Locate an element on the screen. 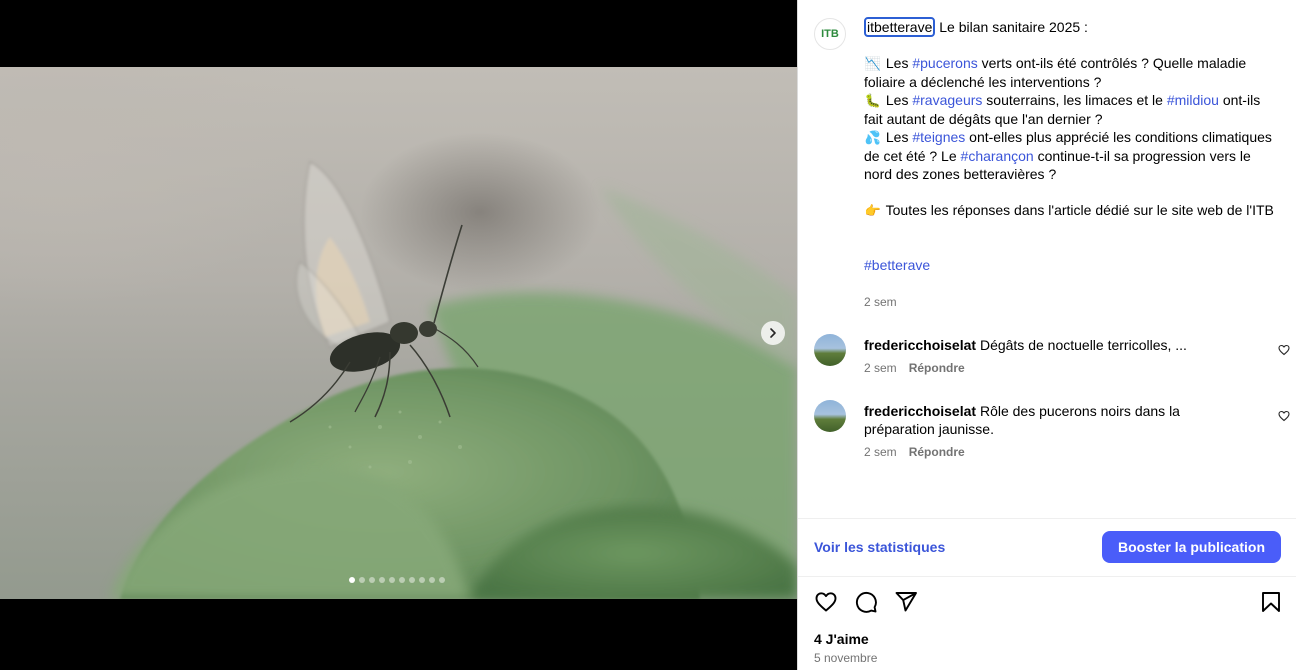 The height and width of the screenshot is (670, 1296). like-heart-icon is located at coordinates (826, 602).